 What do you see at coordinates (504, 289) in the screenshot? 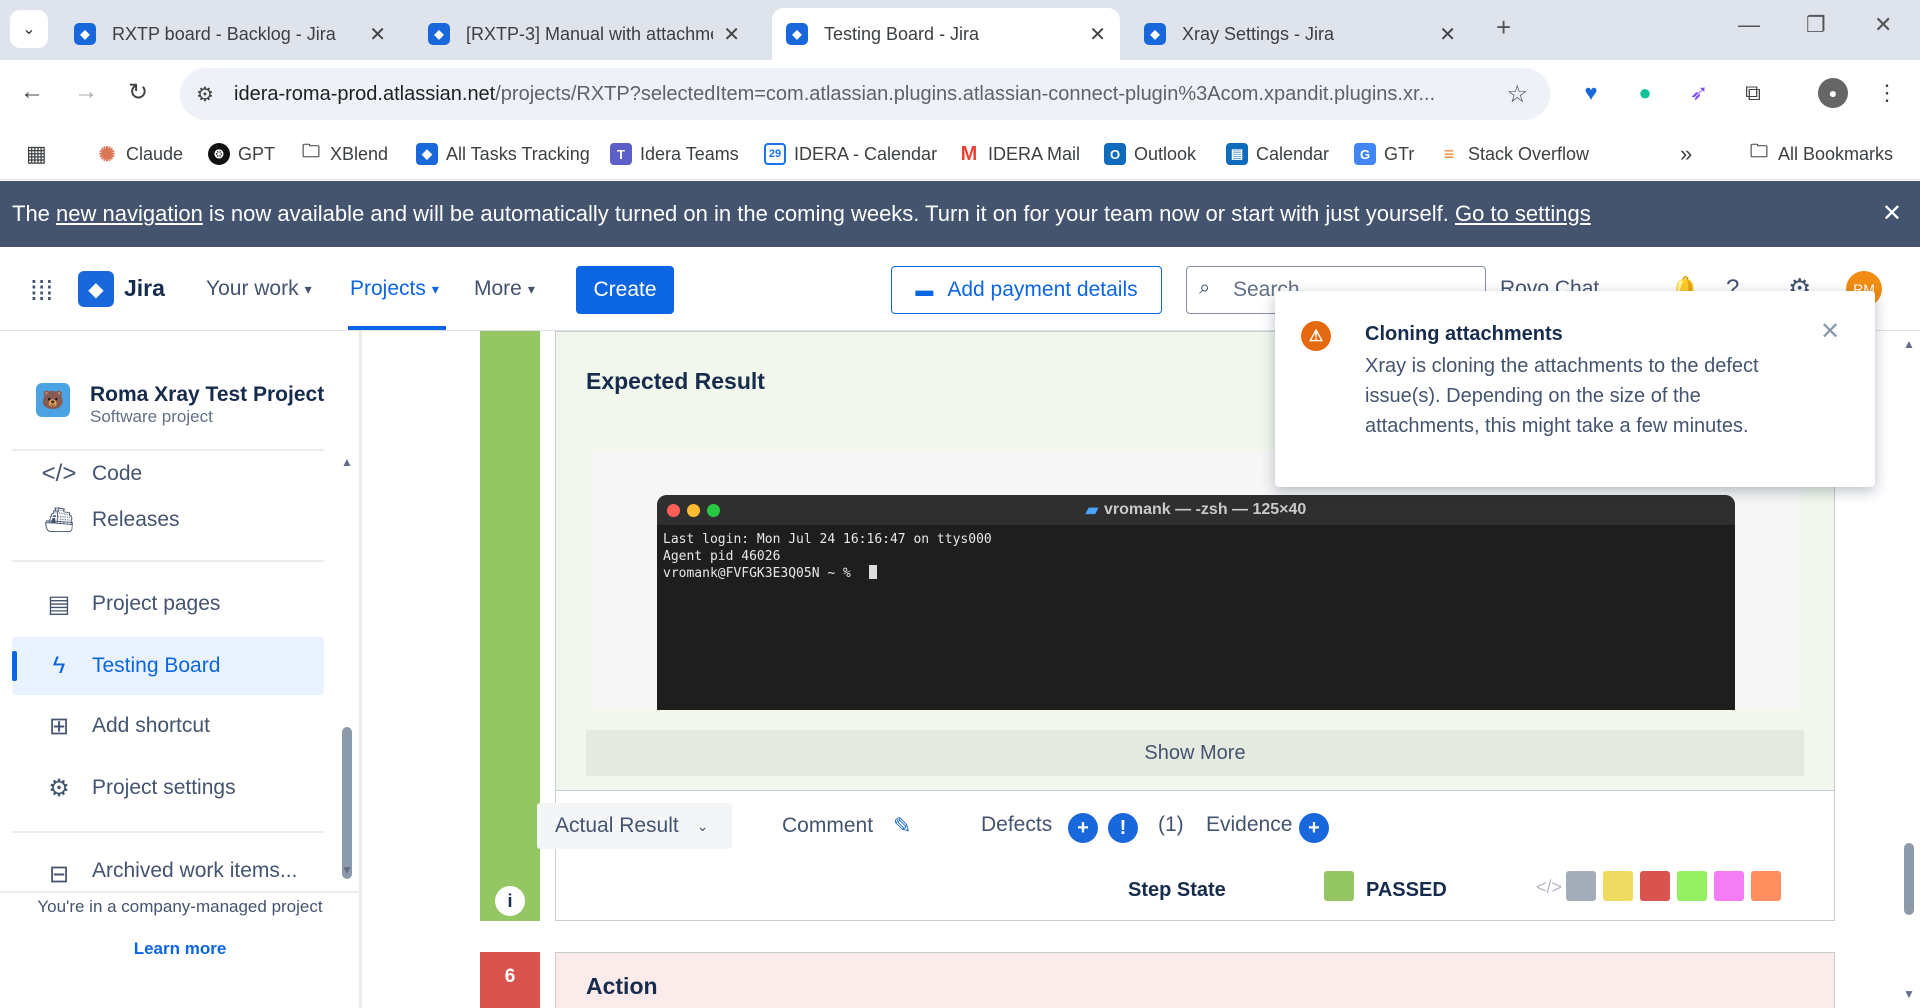
I see `nav-more: More ▾` at bounding box center [504, 289].